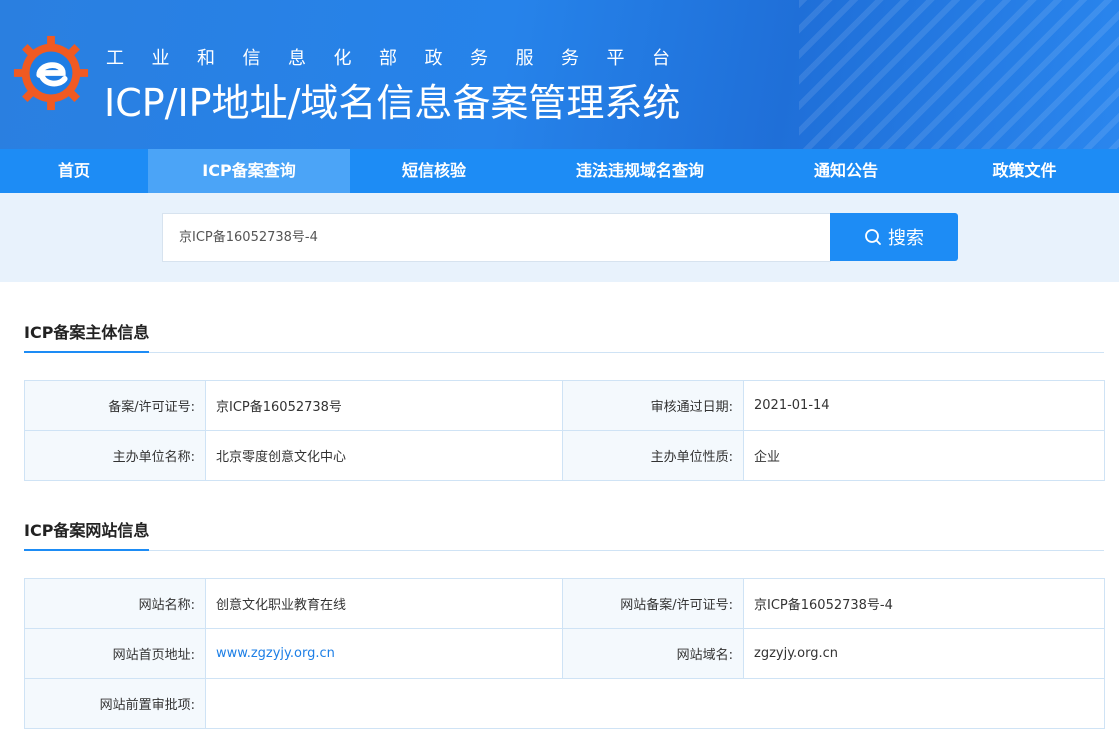 This screenshot has height=733, width=1119. What do you see at coordinates (906, 238) in the screenshot?
I see `search-button-label: 搜索` at bounding box center [906, 238].